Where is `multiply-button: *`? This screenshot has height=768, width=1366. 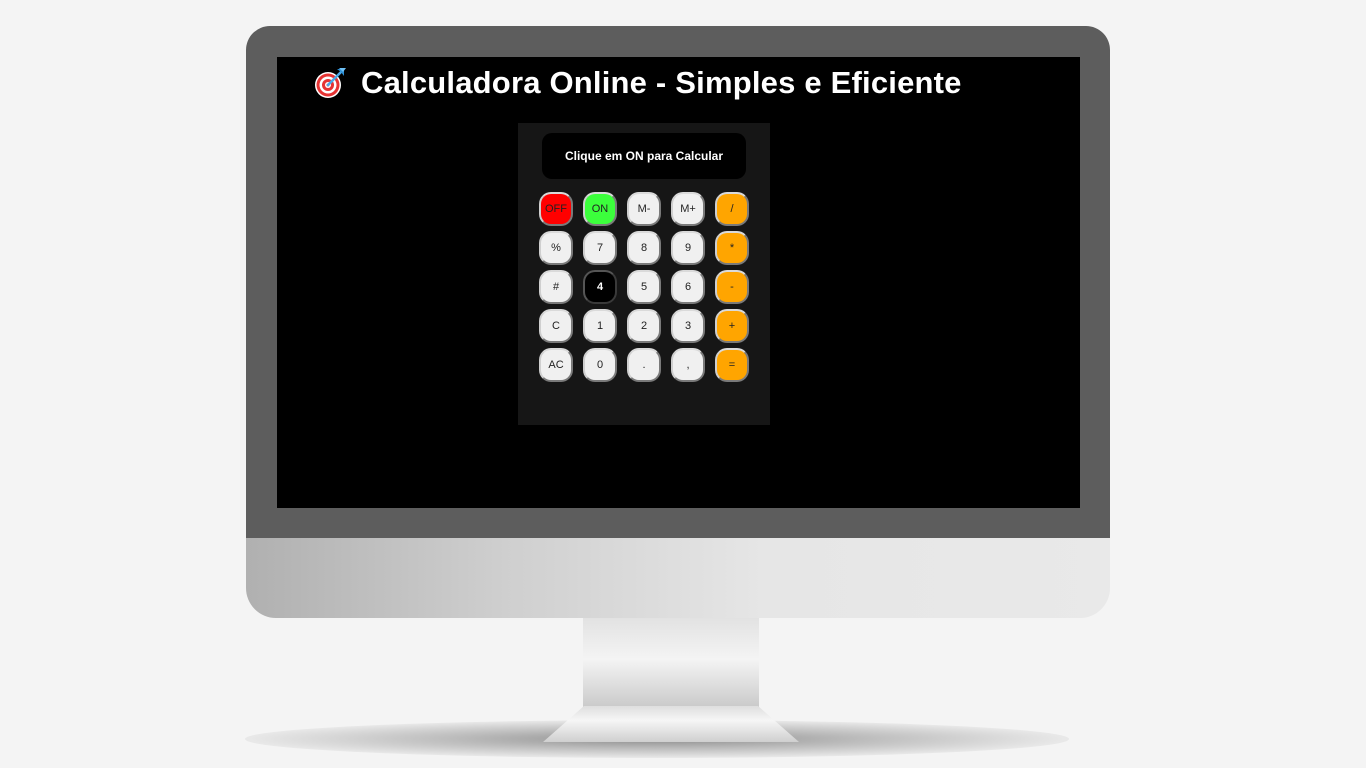
multiply-button: * is located at coordinates (732, 248).